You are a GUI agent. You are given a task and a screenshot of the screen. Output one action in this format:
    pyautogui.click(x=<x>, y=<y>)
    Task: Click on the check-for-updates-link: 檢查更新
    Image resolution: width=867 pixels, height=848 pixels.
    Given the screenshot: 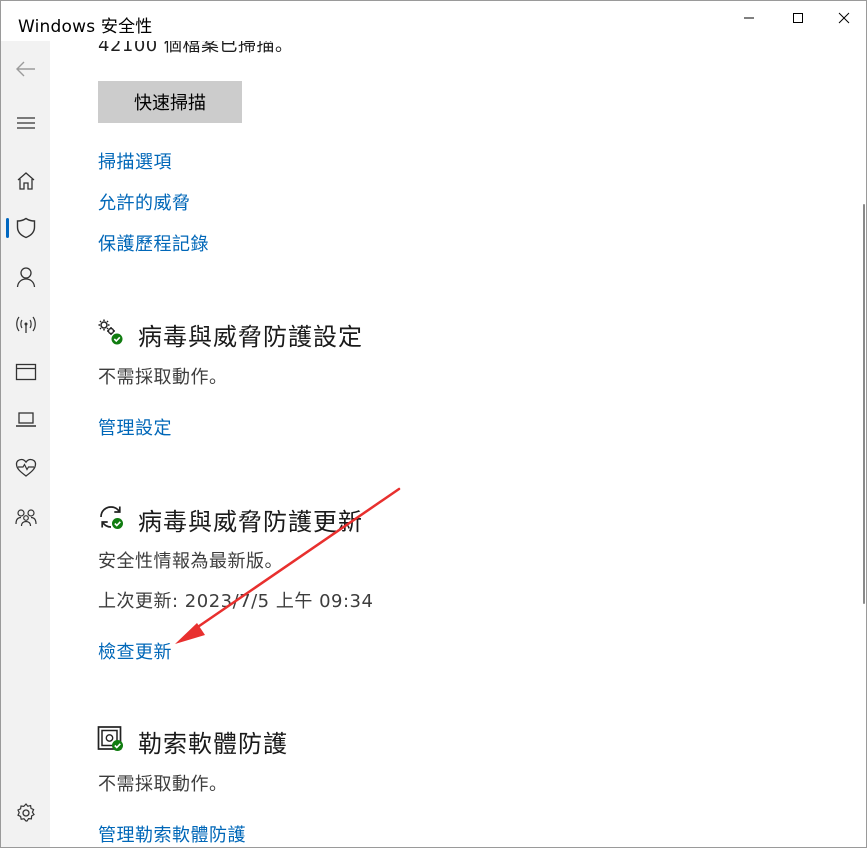 What is the action you would take?
    pyautogui.click(x=135, y=651)
    